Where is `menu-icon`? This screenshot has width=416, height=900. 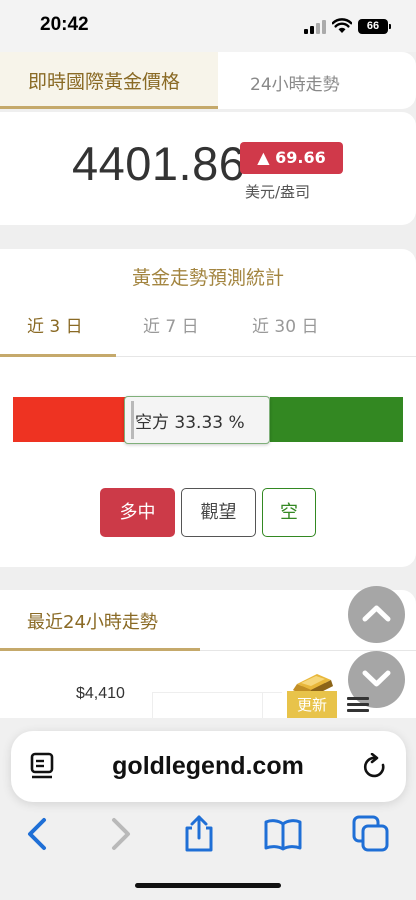
menu-icon is located at coordinates (358, 705).